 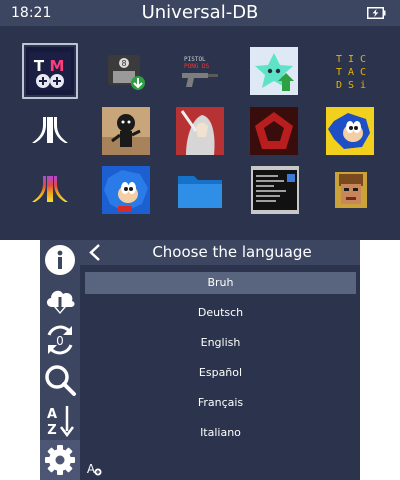 I want to click on svg-text: T I C, so click(x=351, y=59).